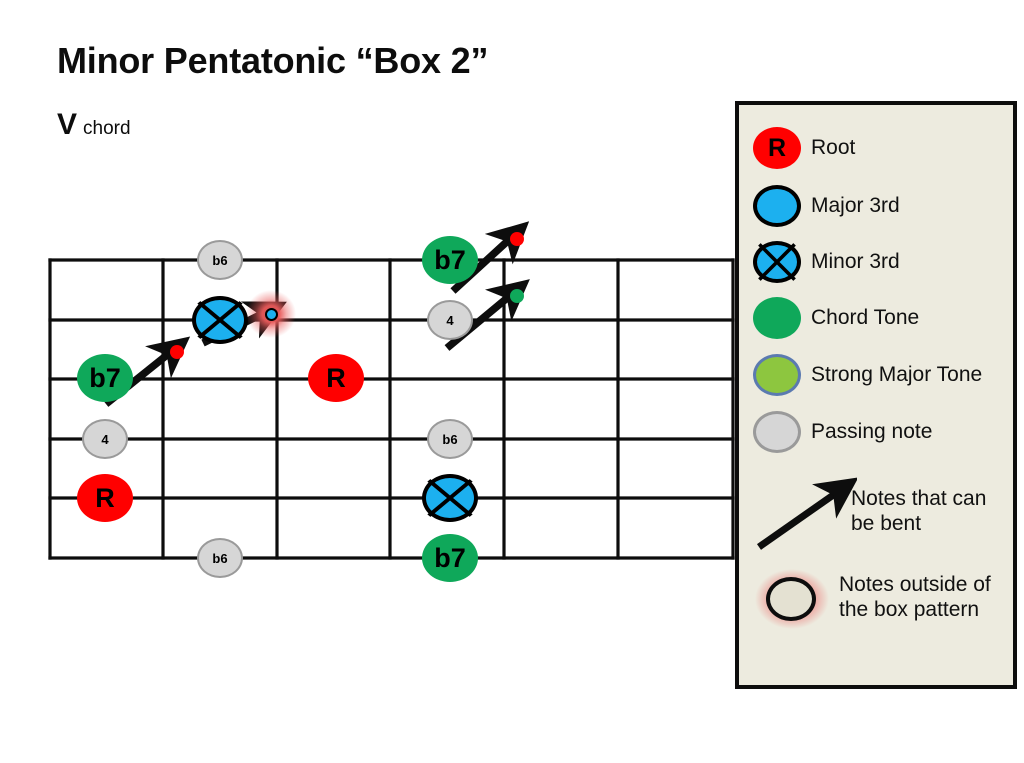  I want to click on legend-swatch-strong-major-tone, so click(777, 375).